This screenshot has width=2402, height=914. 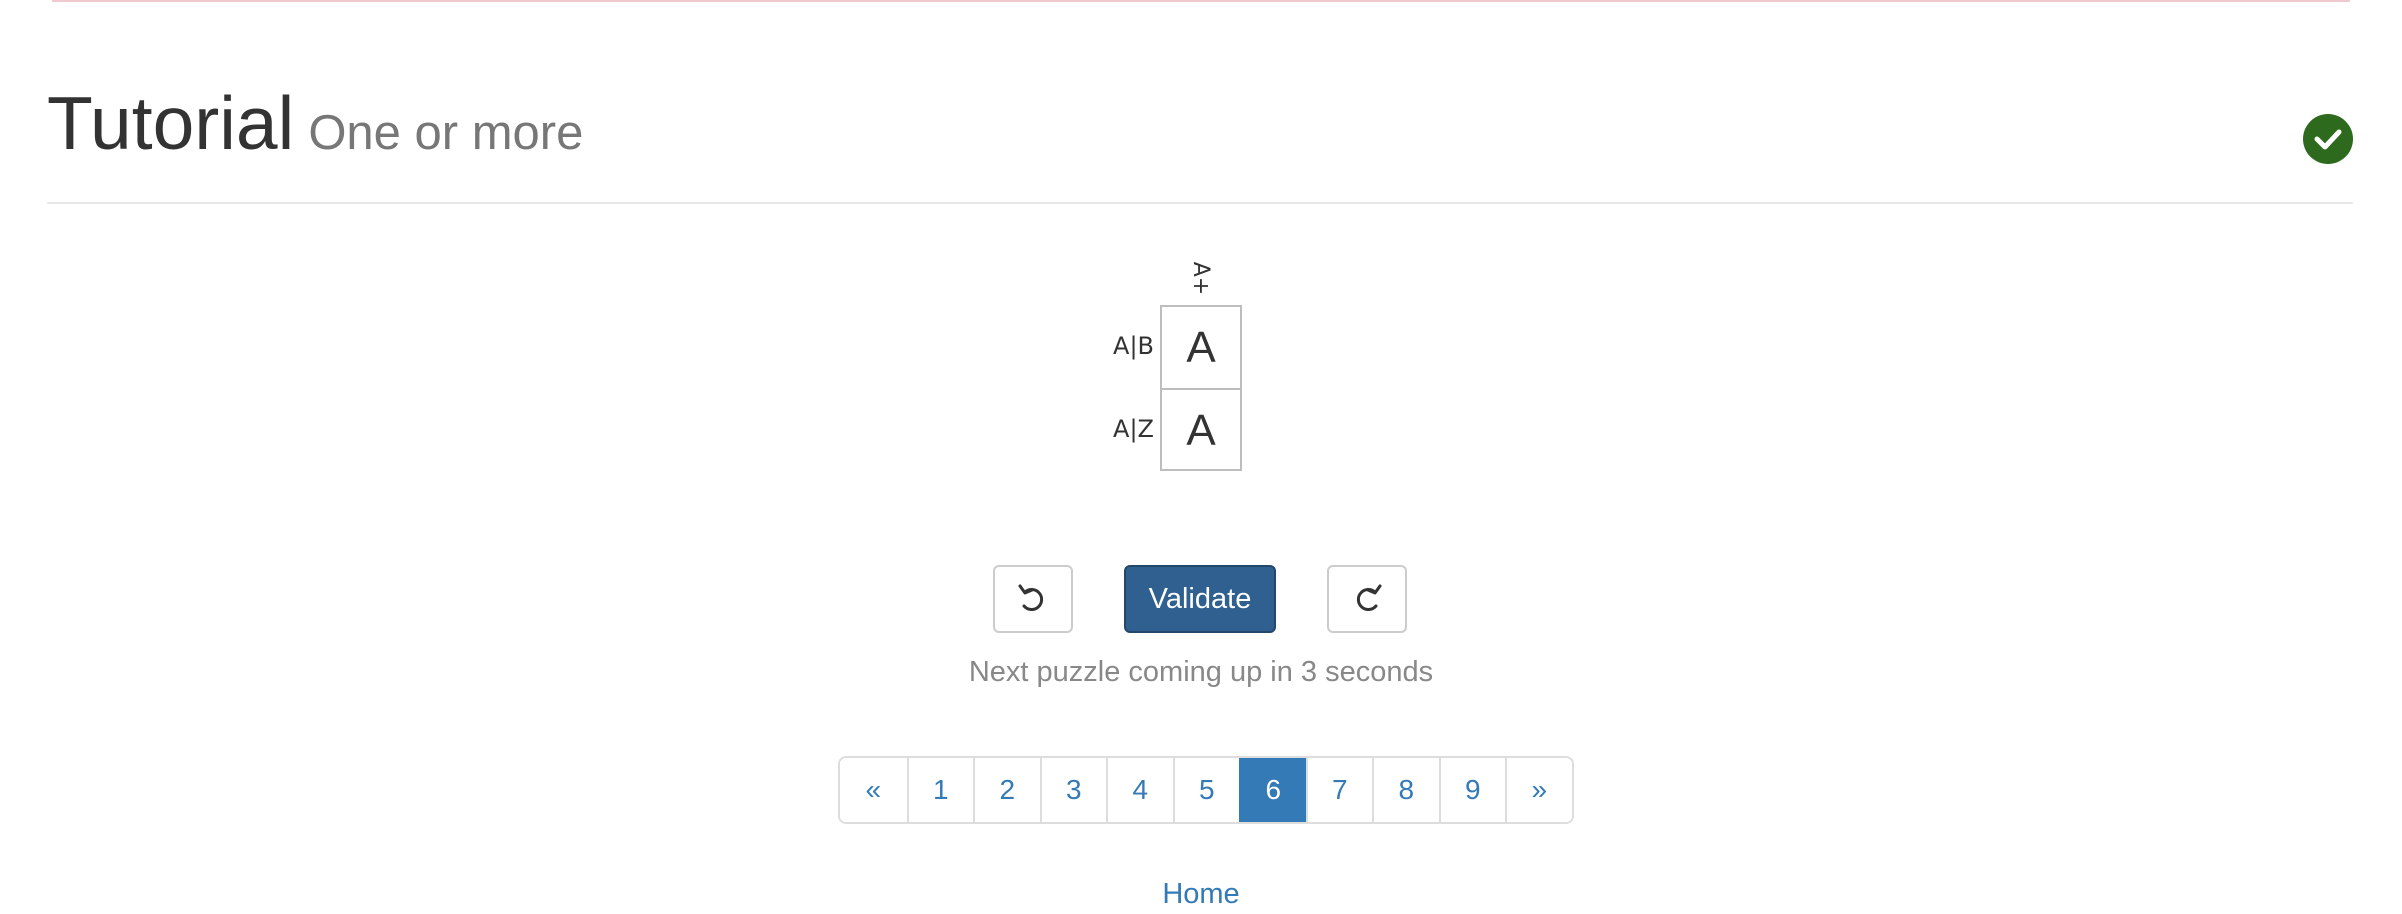 I want to click on pagination: « 1 2 3 4 5 6 7 8 9 », so click(x=1206, y=790).